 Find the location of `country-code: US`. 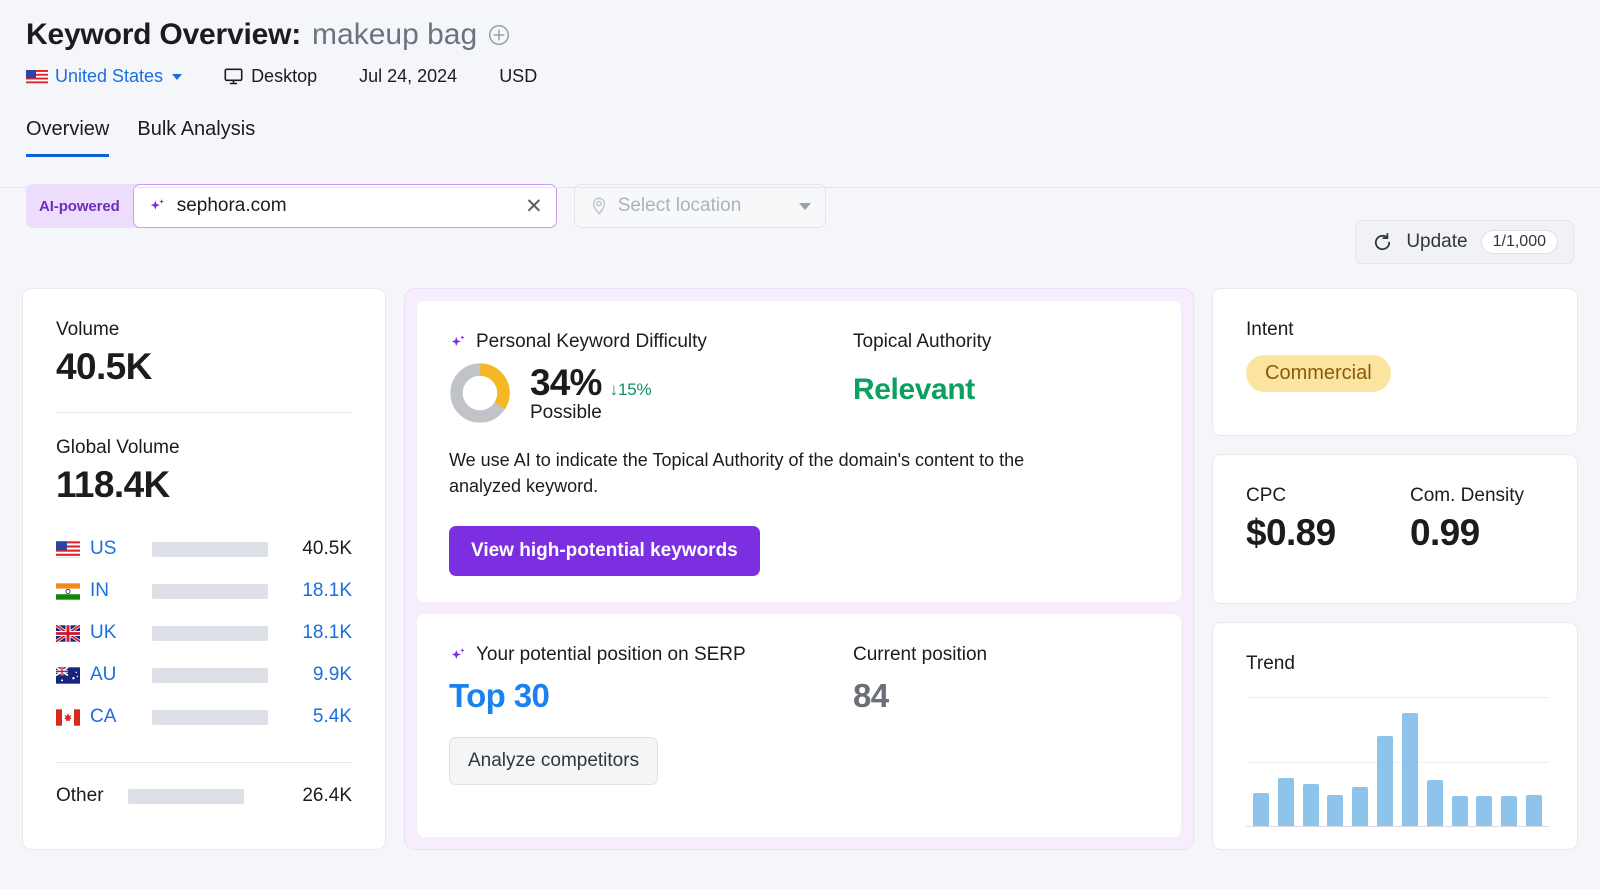

country-code: US is located at coordinates (103, 548).